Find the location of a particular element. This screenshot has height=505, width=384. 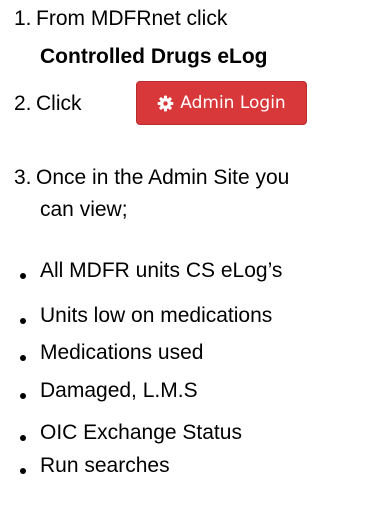

step1-number: 1. is located at coordinates (23, 18).